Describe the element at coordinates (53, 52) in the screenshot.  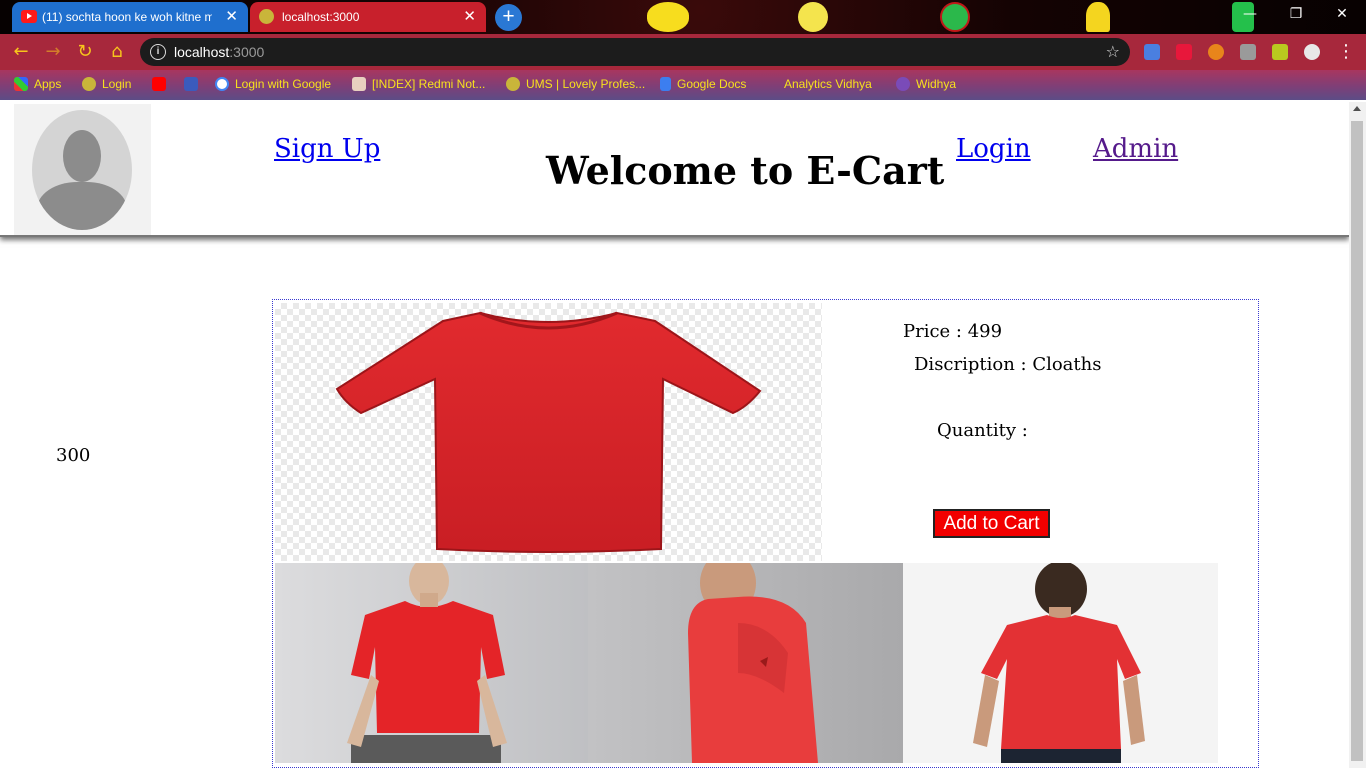
I see `forward-arrow-icon: →` at that location.